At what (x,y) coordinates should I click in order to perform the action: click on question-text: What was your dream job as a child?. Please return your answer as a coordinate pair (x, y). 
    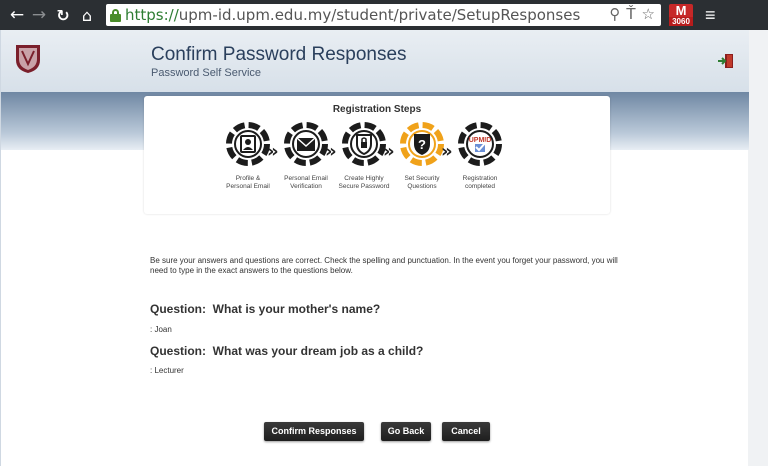
    Looking at the image, I should click on (318, 351).